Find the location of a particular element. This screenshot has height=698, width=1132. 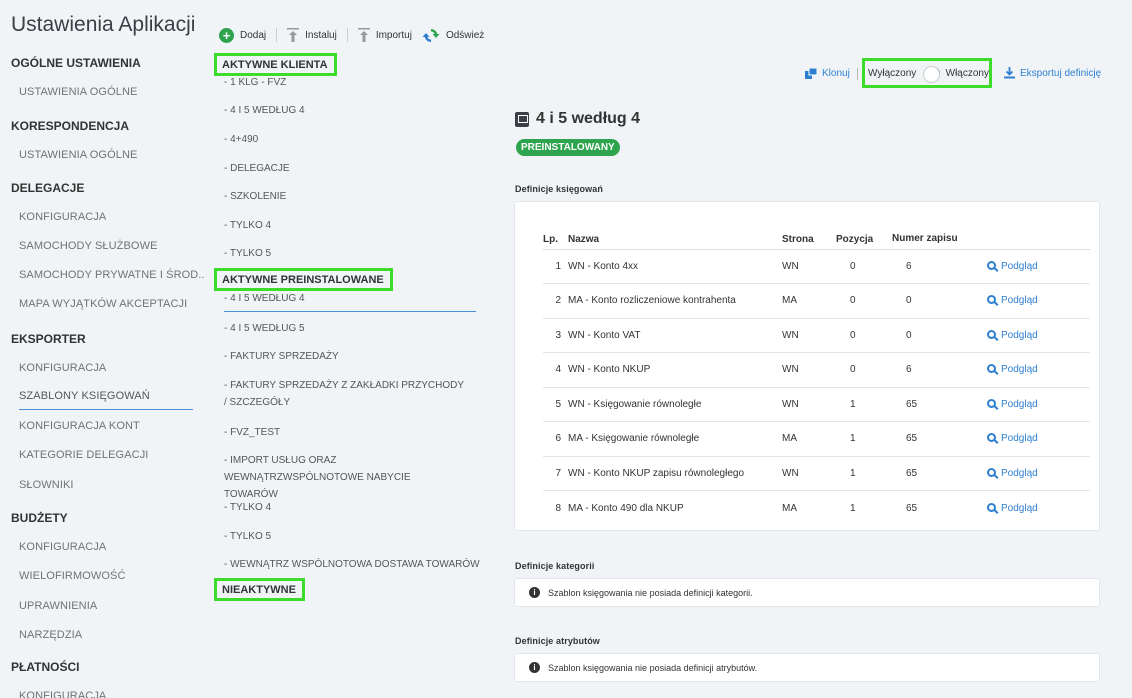

nav-item-correspondence-settings: USTAWIENIA OGÓLNE is located at coordinates (78, 155).